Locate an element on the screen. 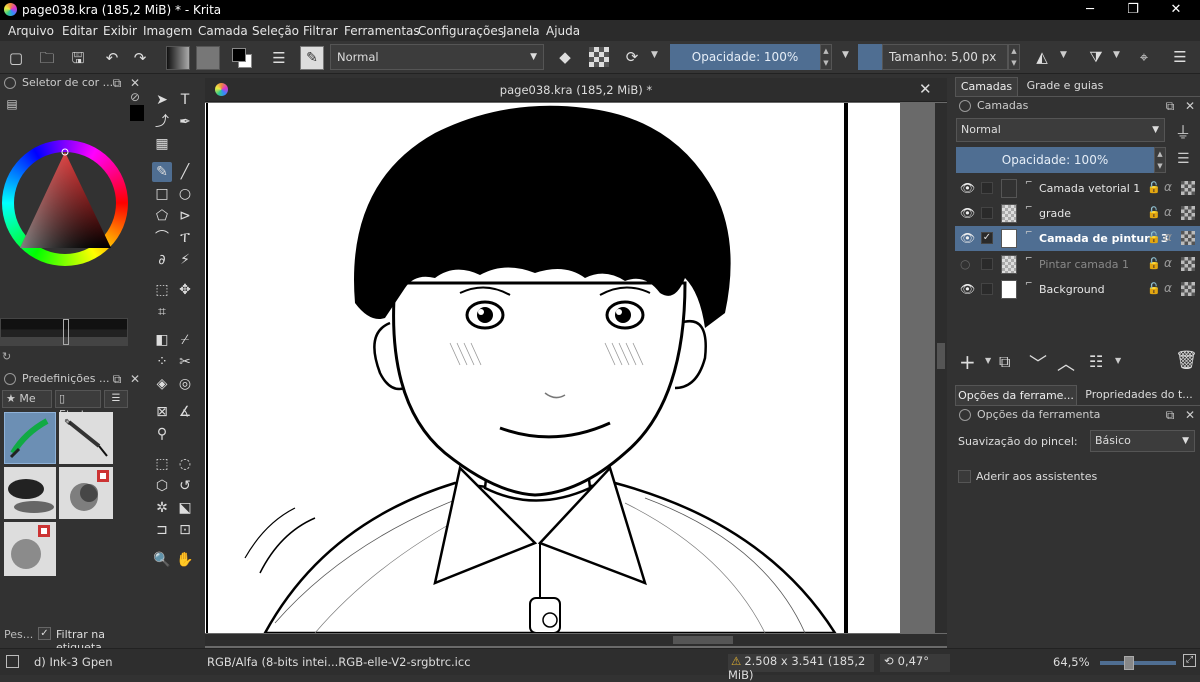 Image resolution: width=1200 pixels, height=682 pixels. gradient-preset-icon is located at coordinates (178, 58).